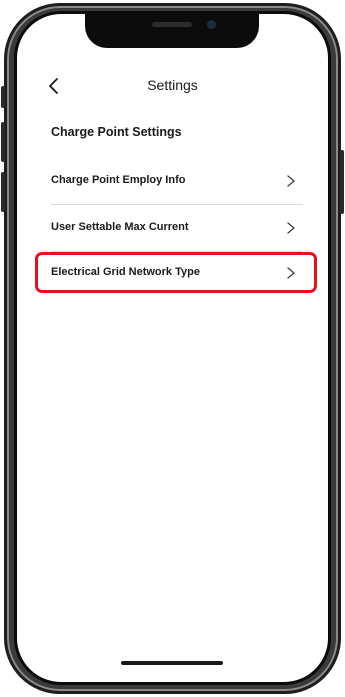  I want to click on highlight-box, so click(176, 272).